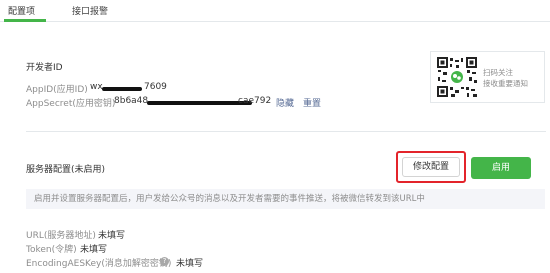  What do you see at coordinates (51, 250) in the screenshot?
I see `token-label: Token(令牌)` at bounding box center [51, 250].